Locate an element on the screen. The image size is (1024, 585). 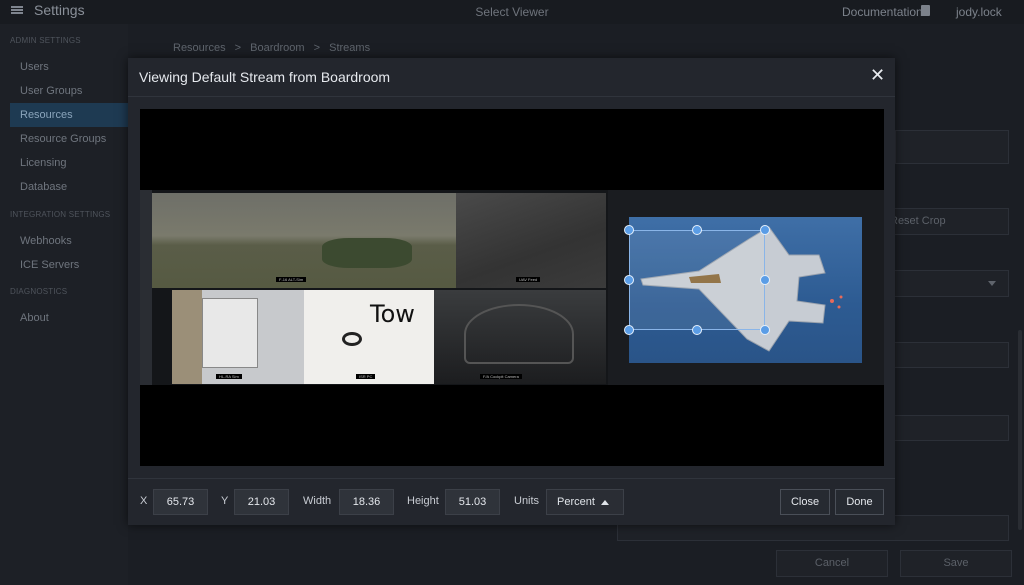
sidebar-item-ice-servers: ICE Servers is located at coordinates (49, 265).